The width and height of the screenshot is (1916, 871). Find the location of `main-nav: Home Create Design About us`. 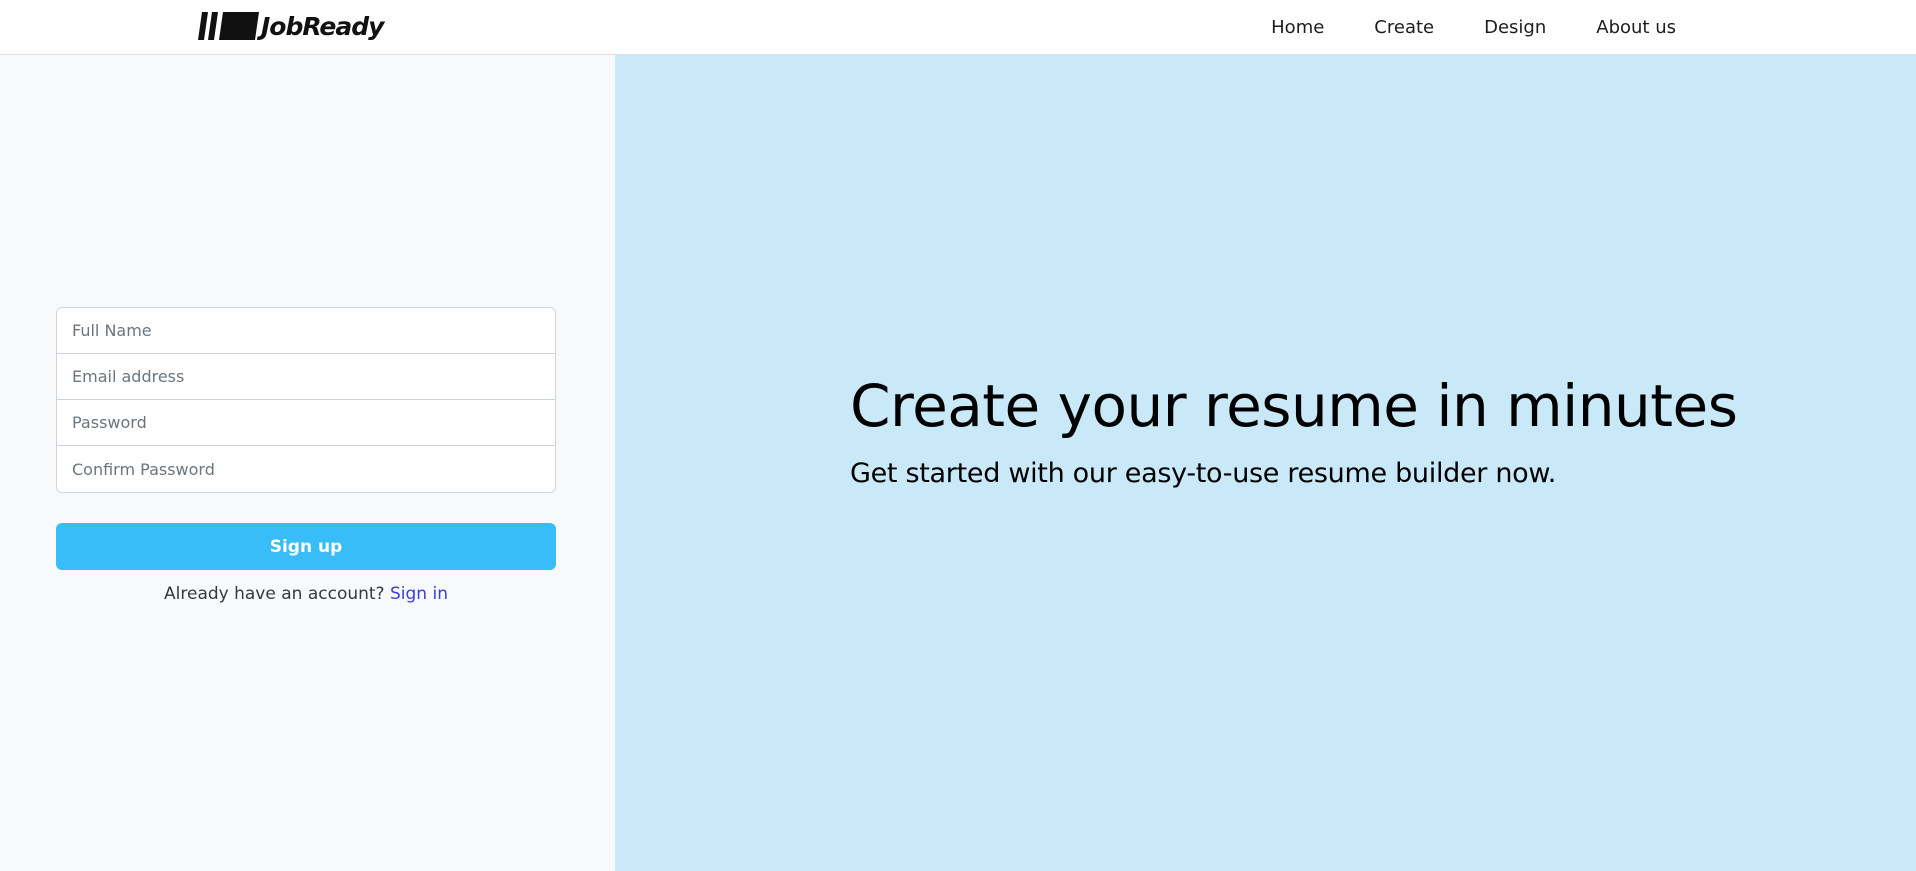

main-nav: Home Create Design About us is located at coordinates (1448, 27).